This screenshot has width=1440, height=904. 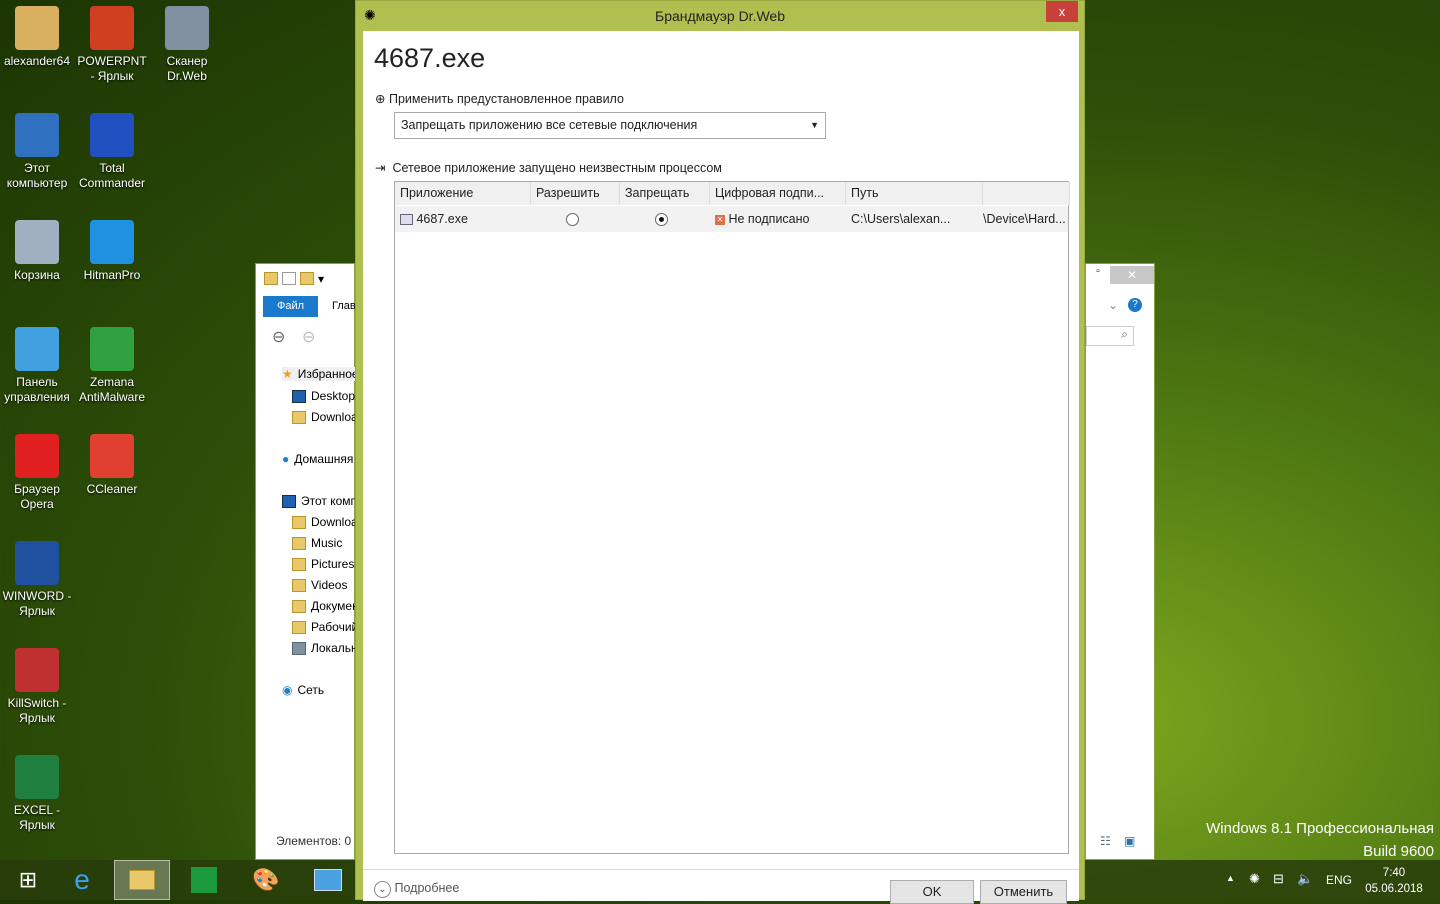 I want to click on unsigned-icon: ✕, so click(x=720, y=219).